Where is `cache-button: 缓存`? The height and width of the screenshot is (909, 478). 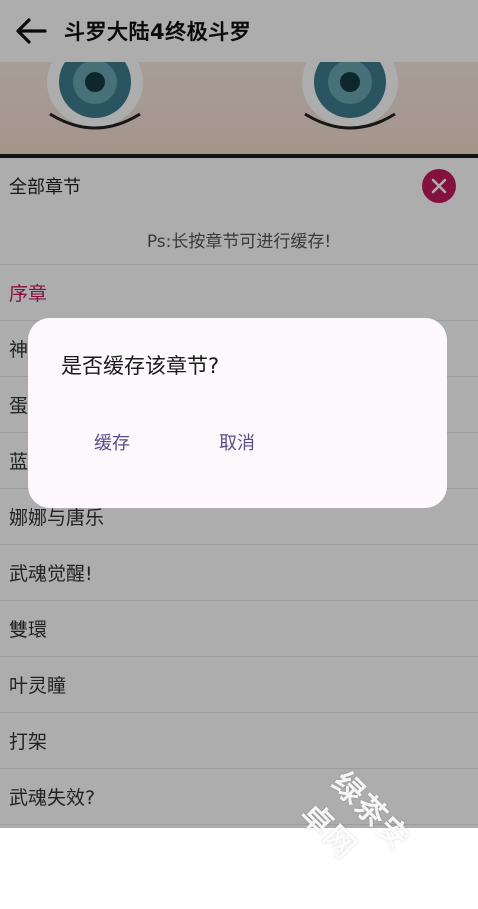
cache-button: 缓存 is located at coordinates (112, 444).